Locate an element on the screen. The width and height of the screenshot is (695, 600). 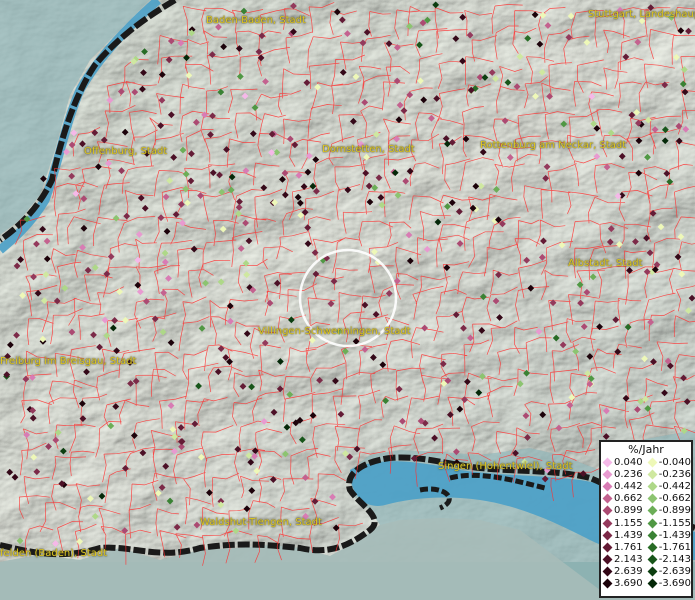
legend-positive-row: 0.236 is located at coordinates (624, 474).